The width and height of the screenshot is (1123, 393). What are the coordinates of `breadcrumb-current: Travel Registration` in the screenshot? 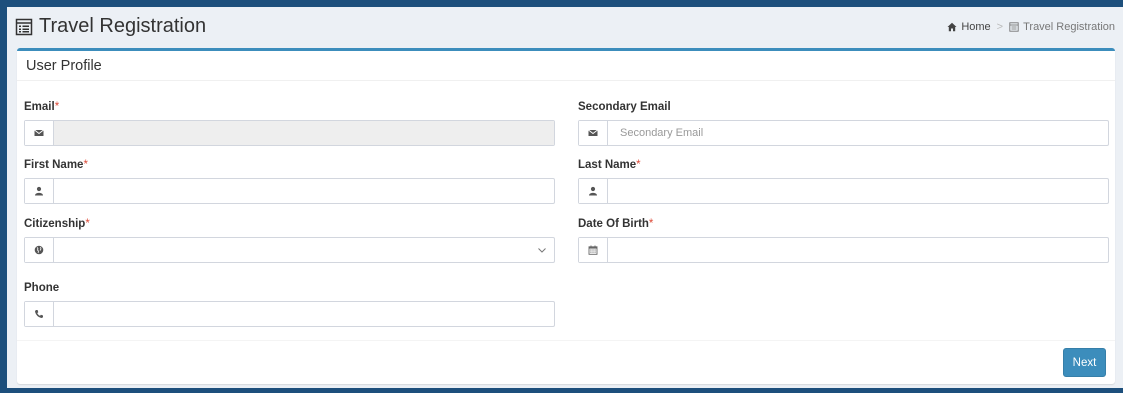 It's located at (1069, 27).